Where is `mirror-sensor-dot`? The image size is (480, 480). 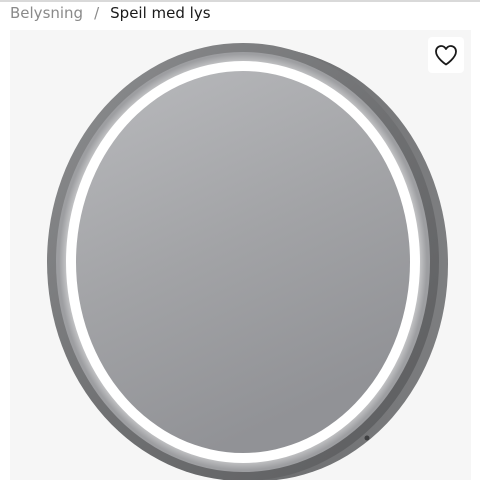
mirror-sensor-dot is located at coordinates (367, 438).